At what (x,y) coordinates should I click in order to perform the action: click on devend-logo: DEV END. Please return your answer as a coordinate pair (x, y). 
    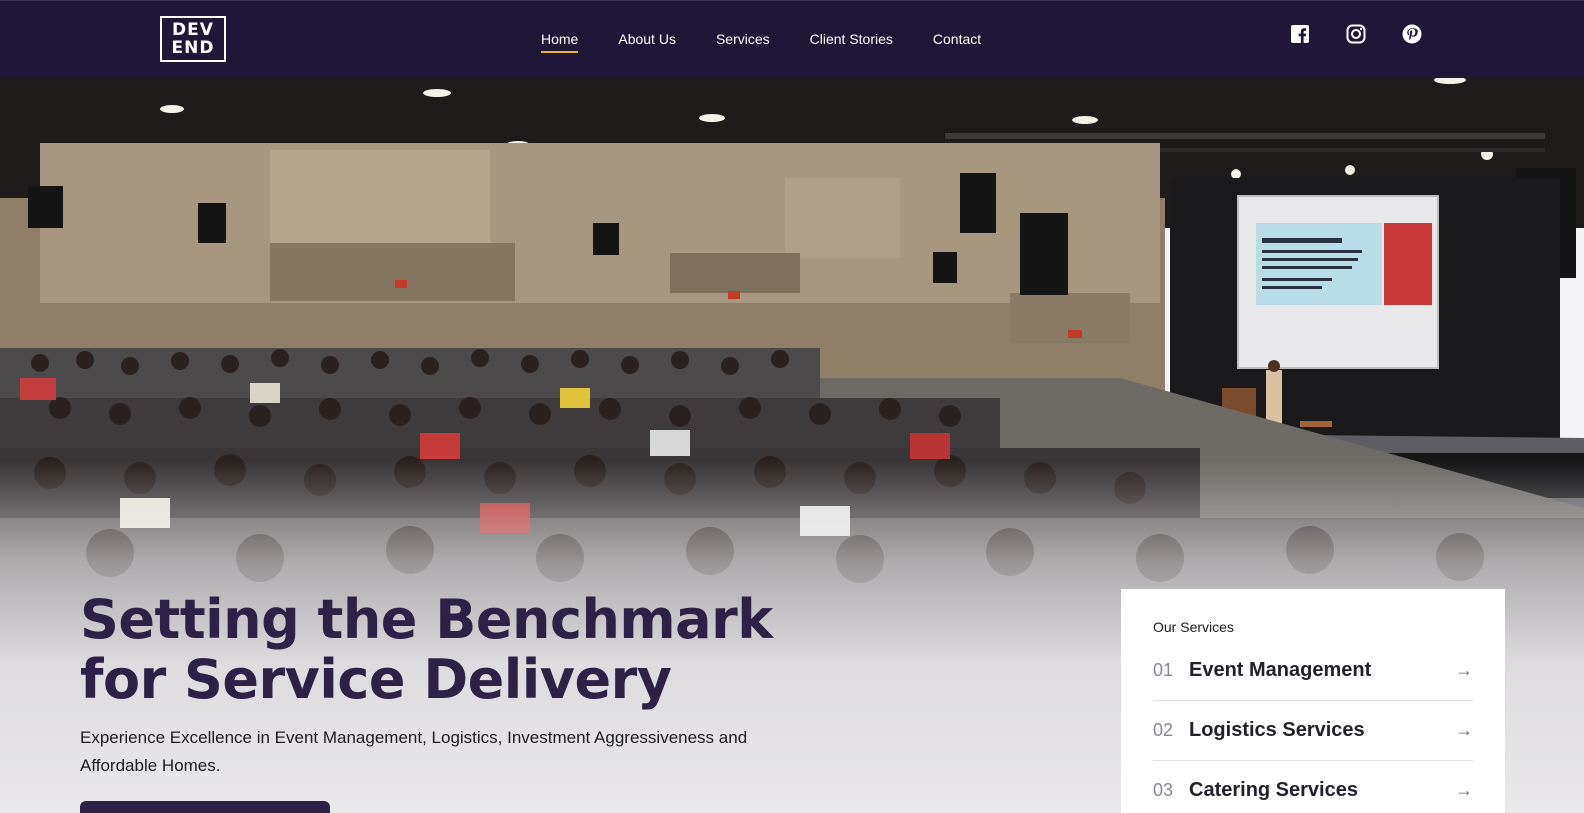
    Looking at the image, I should click on (193, 39).